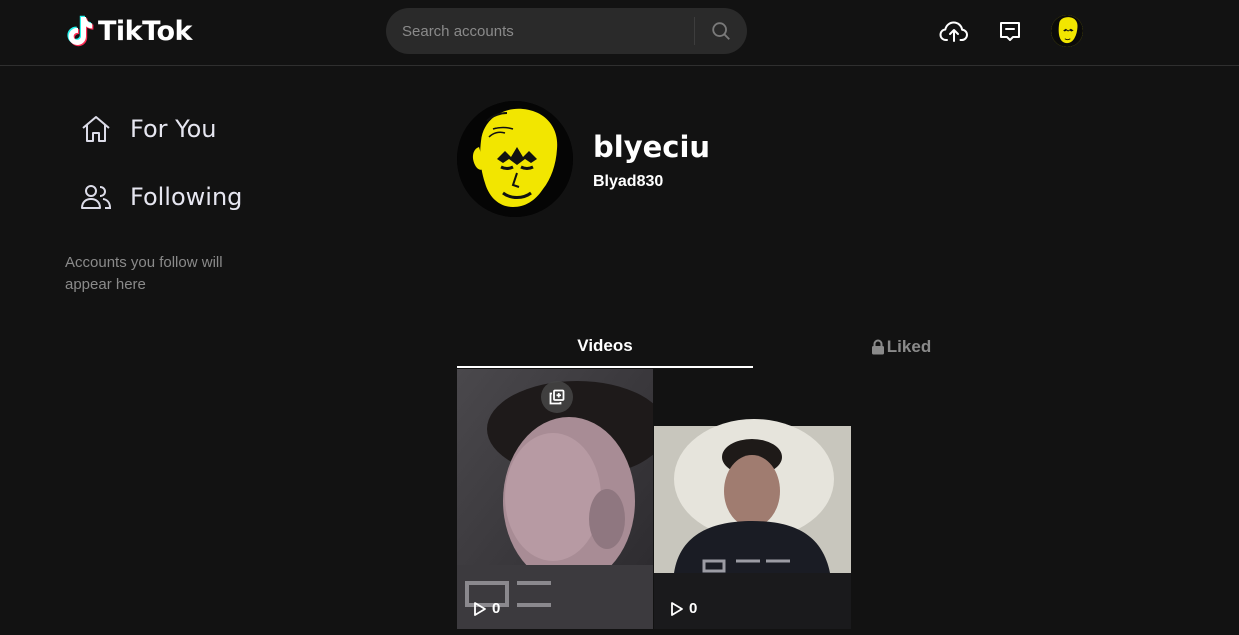 Image resolution: width=1239 pixels, height=635 pixels. I want to click on video-thumbnail-image, so click(752, 499).